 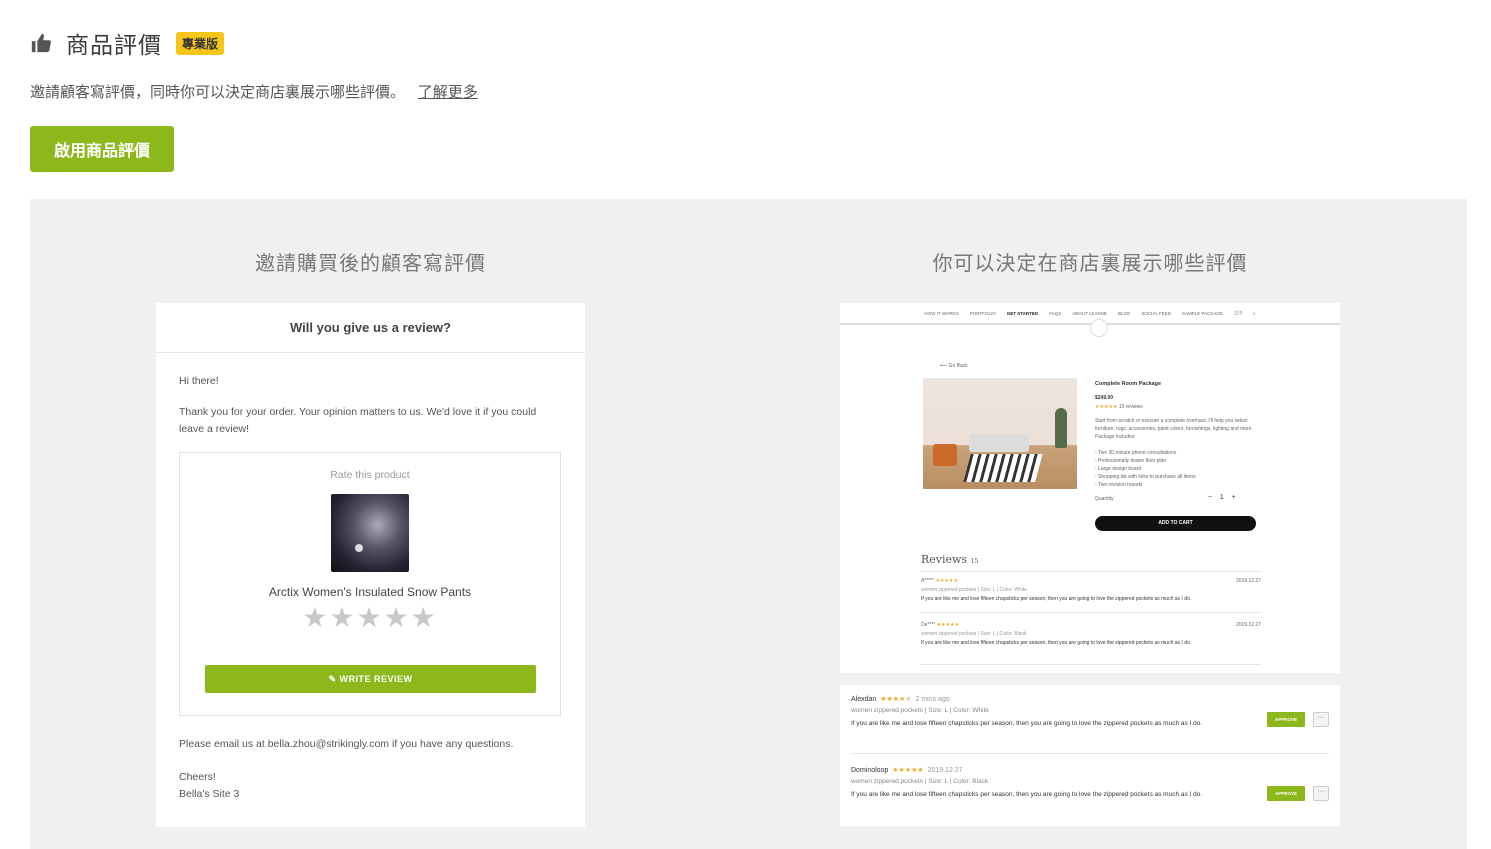 I want to click on review-stars-empty: ★, so click(x=908, y=699).